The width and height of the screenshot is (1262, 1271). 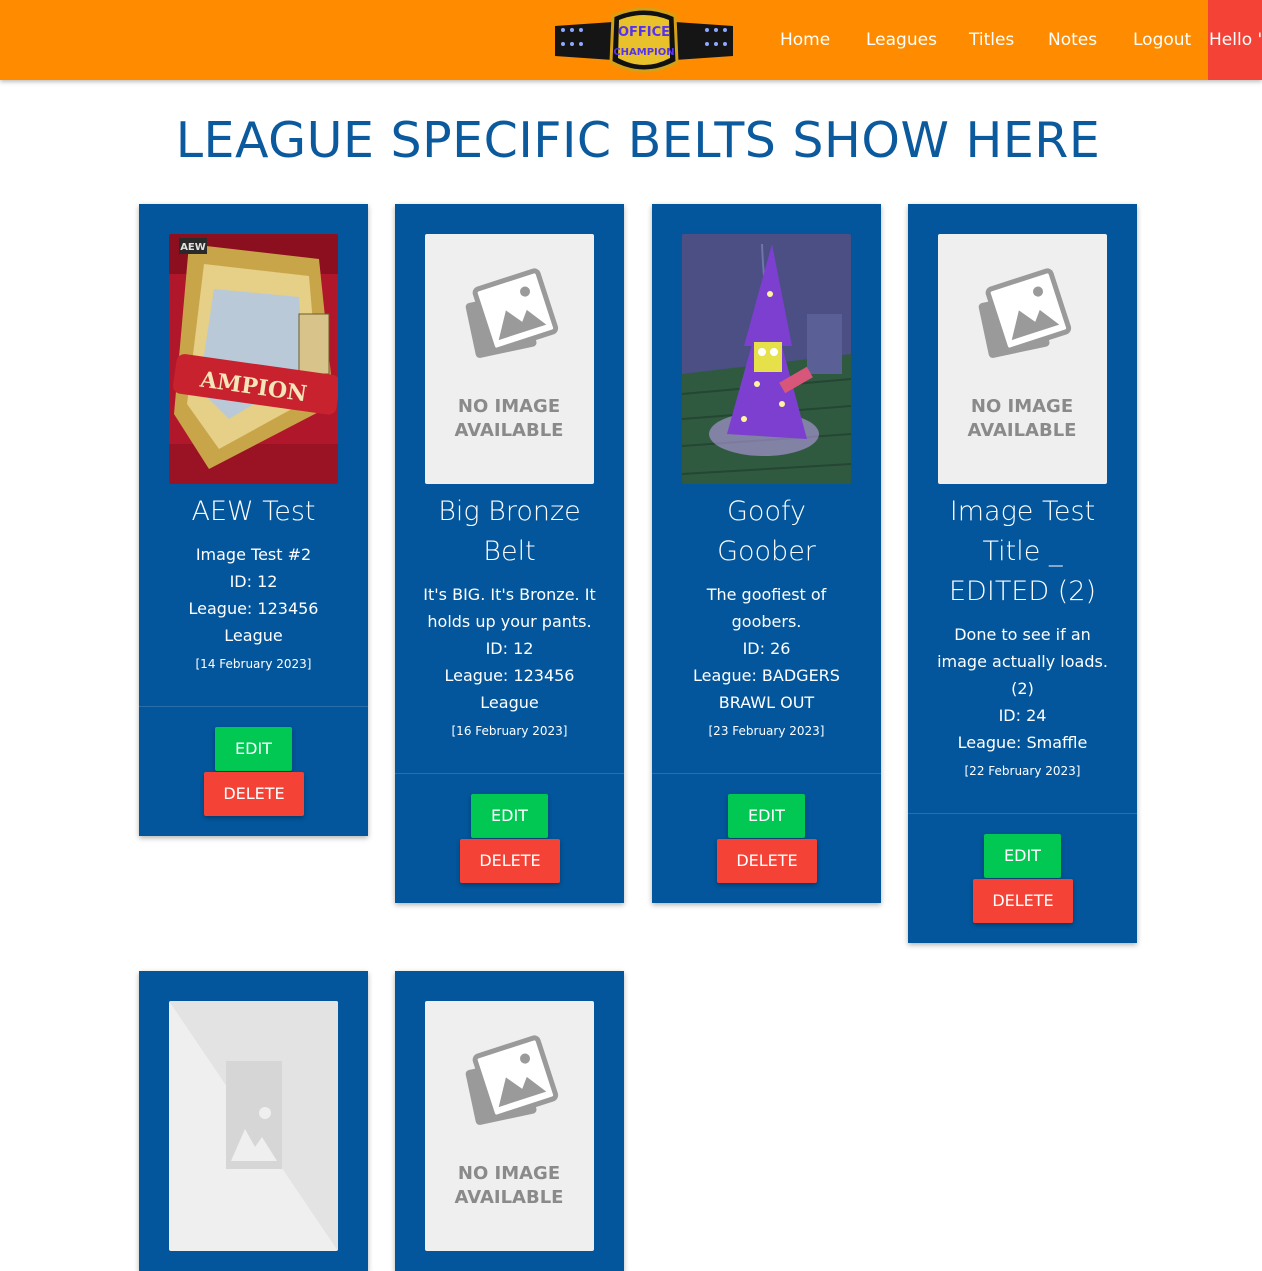 What do you see at coordinates (766, 359) in the screenshot?
I see `belt-image` at bounding box center [766, 359].